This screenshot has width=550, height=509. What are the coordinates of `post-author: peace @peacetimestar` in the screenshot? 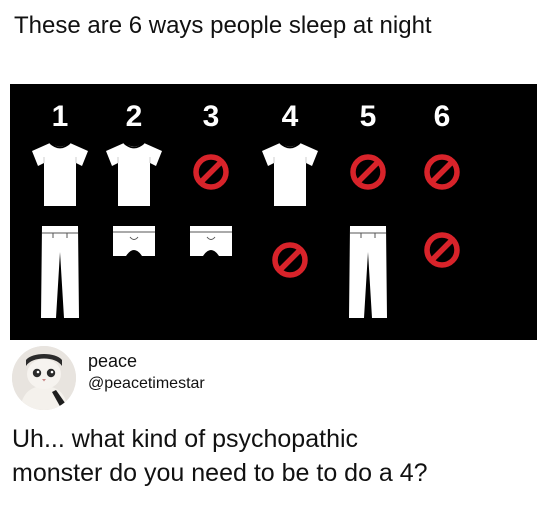 It's located at (162, 379).